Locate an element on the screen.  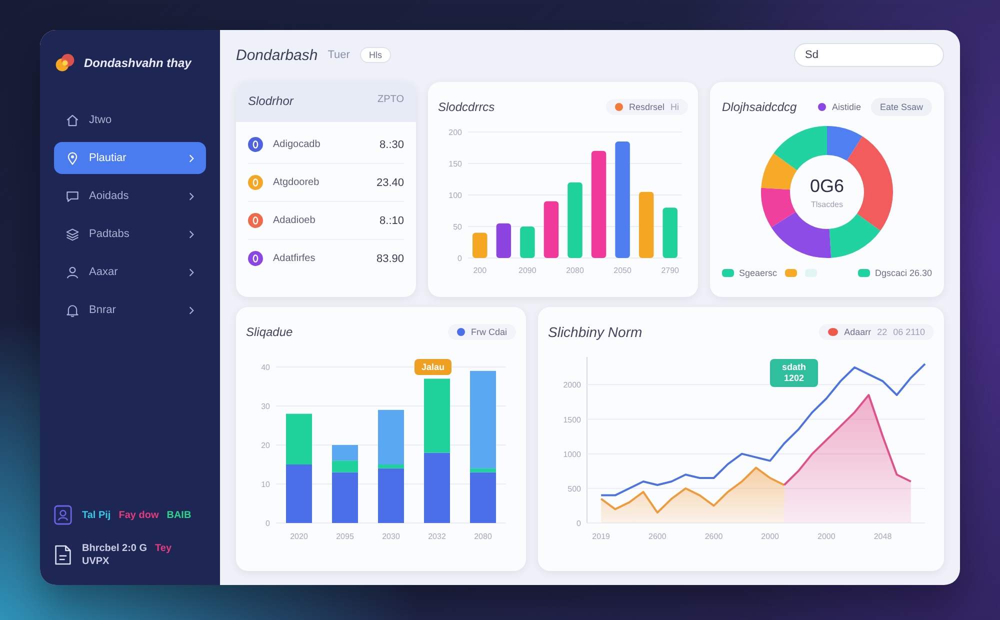
axis-label: 50 is located at coordinates (457, 227).